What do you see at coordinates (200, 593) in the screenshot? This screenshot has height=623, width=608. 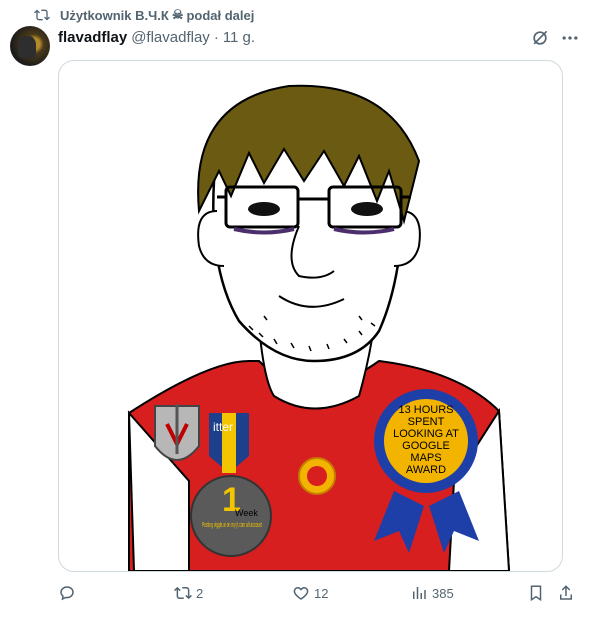 I see `repost-count: 2` at bounding box center [200, 593].